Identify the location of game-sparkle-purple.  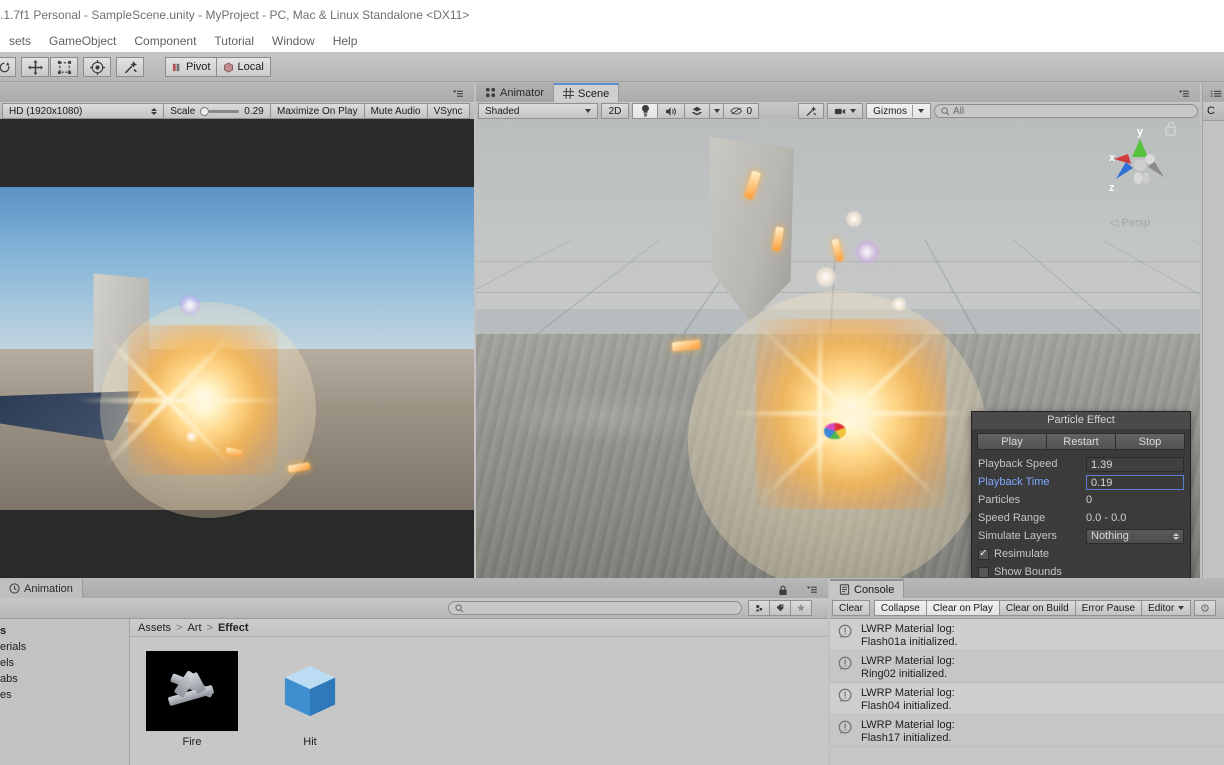
(190, 305).